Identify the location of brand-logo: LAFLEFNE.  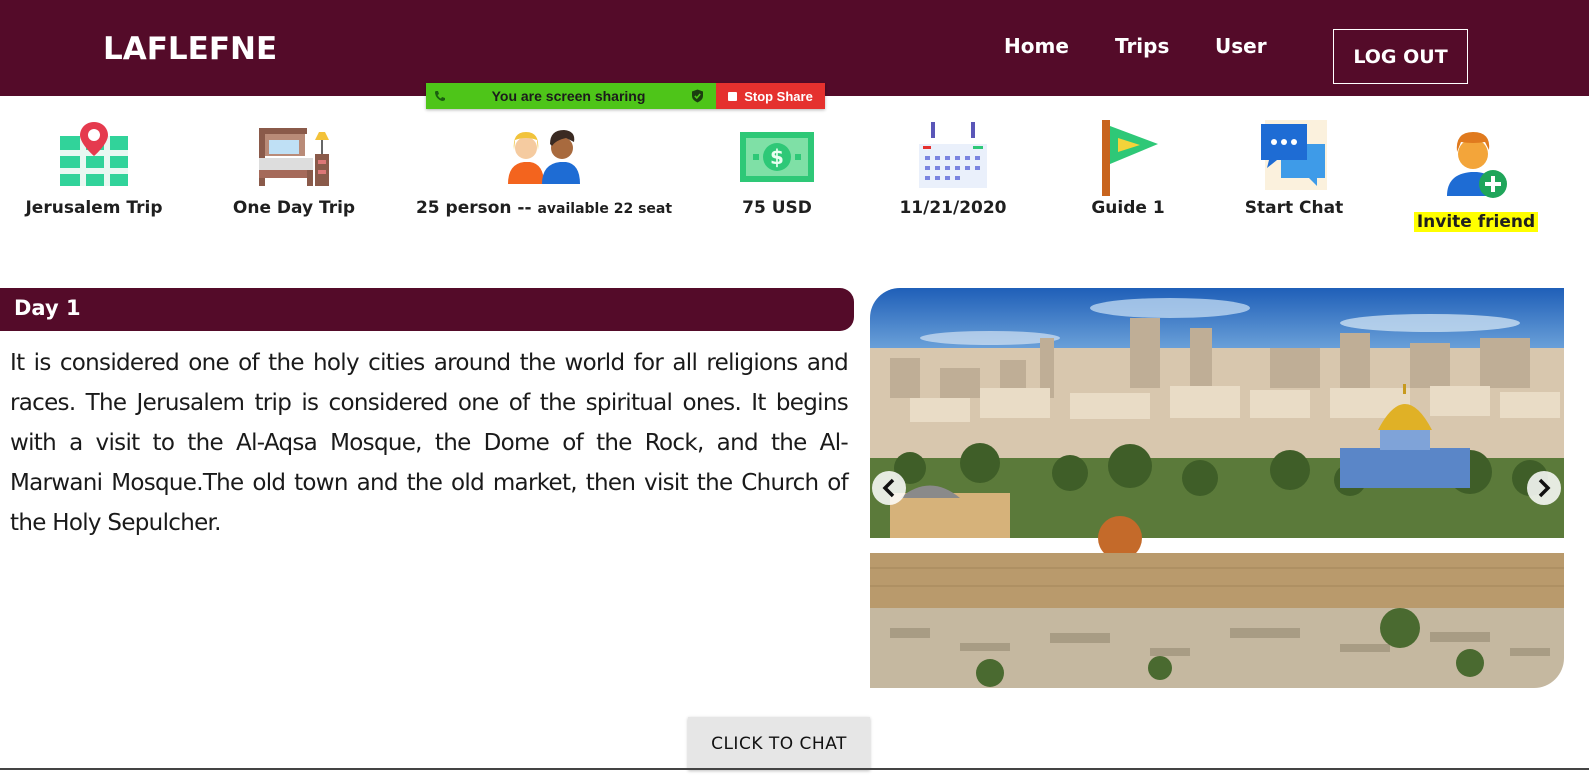
(190, 49).